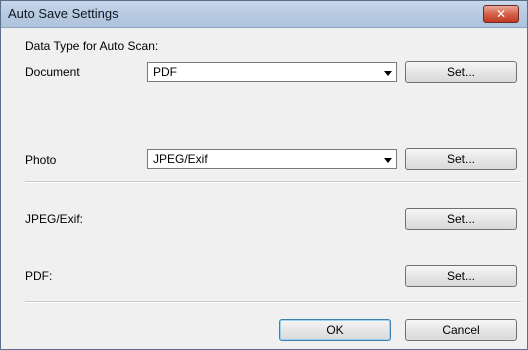 This screenshot has width=528, height=350. Describe the element at coordinates (272, 72) in the screenshot. I see `document-type-select: PDF` at that location.